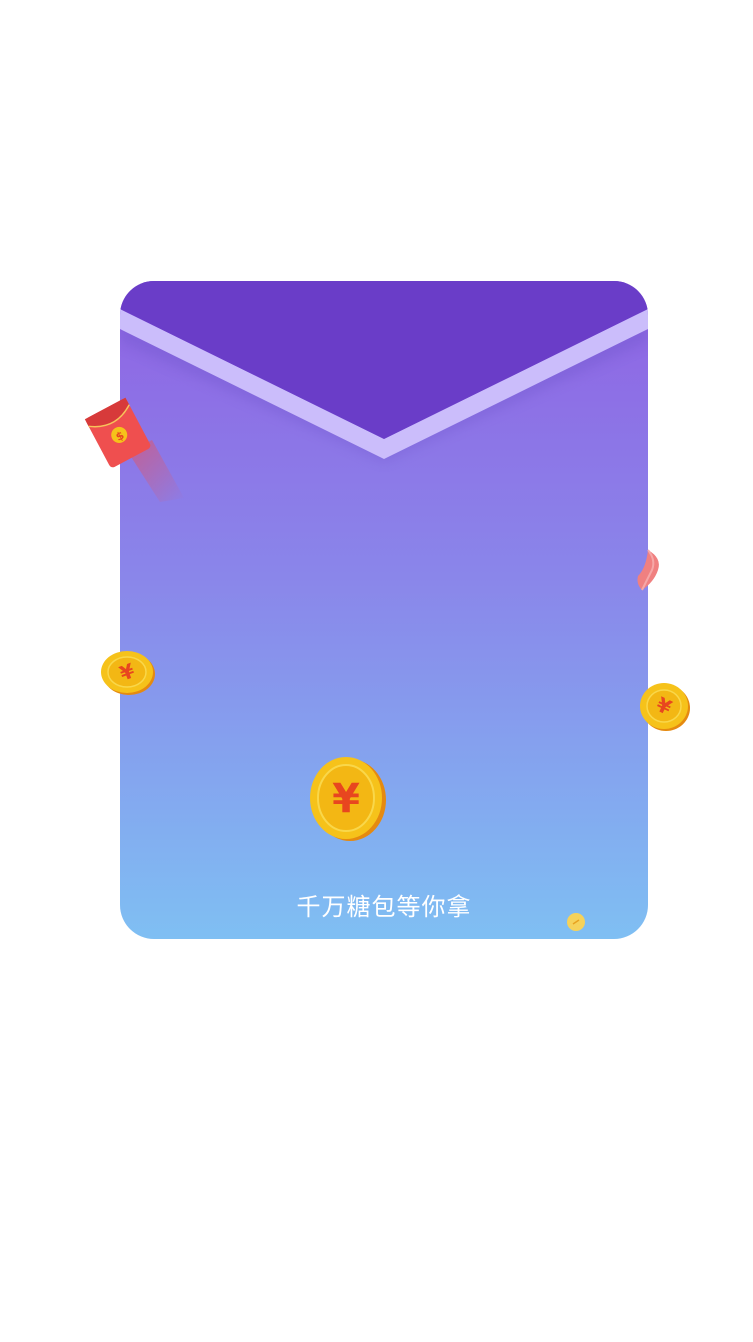  Describe the element at coordinates (384, 371) in the screenshot. I see `envelope-flap` at that location.